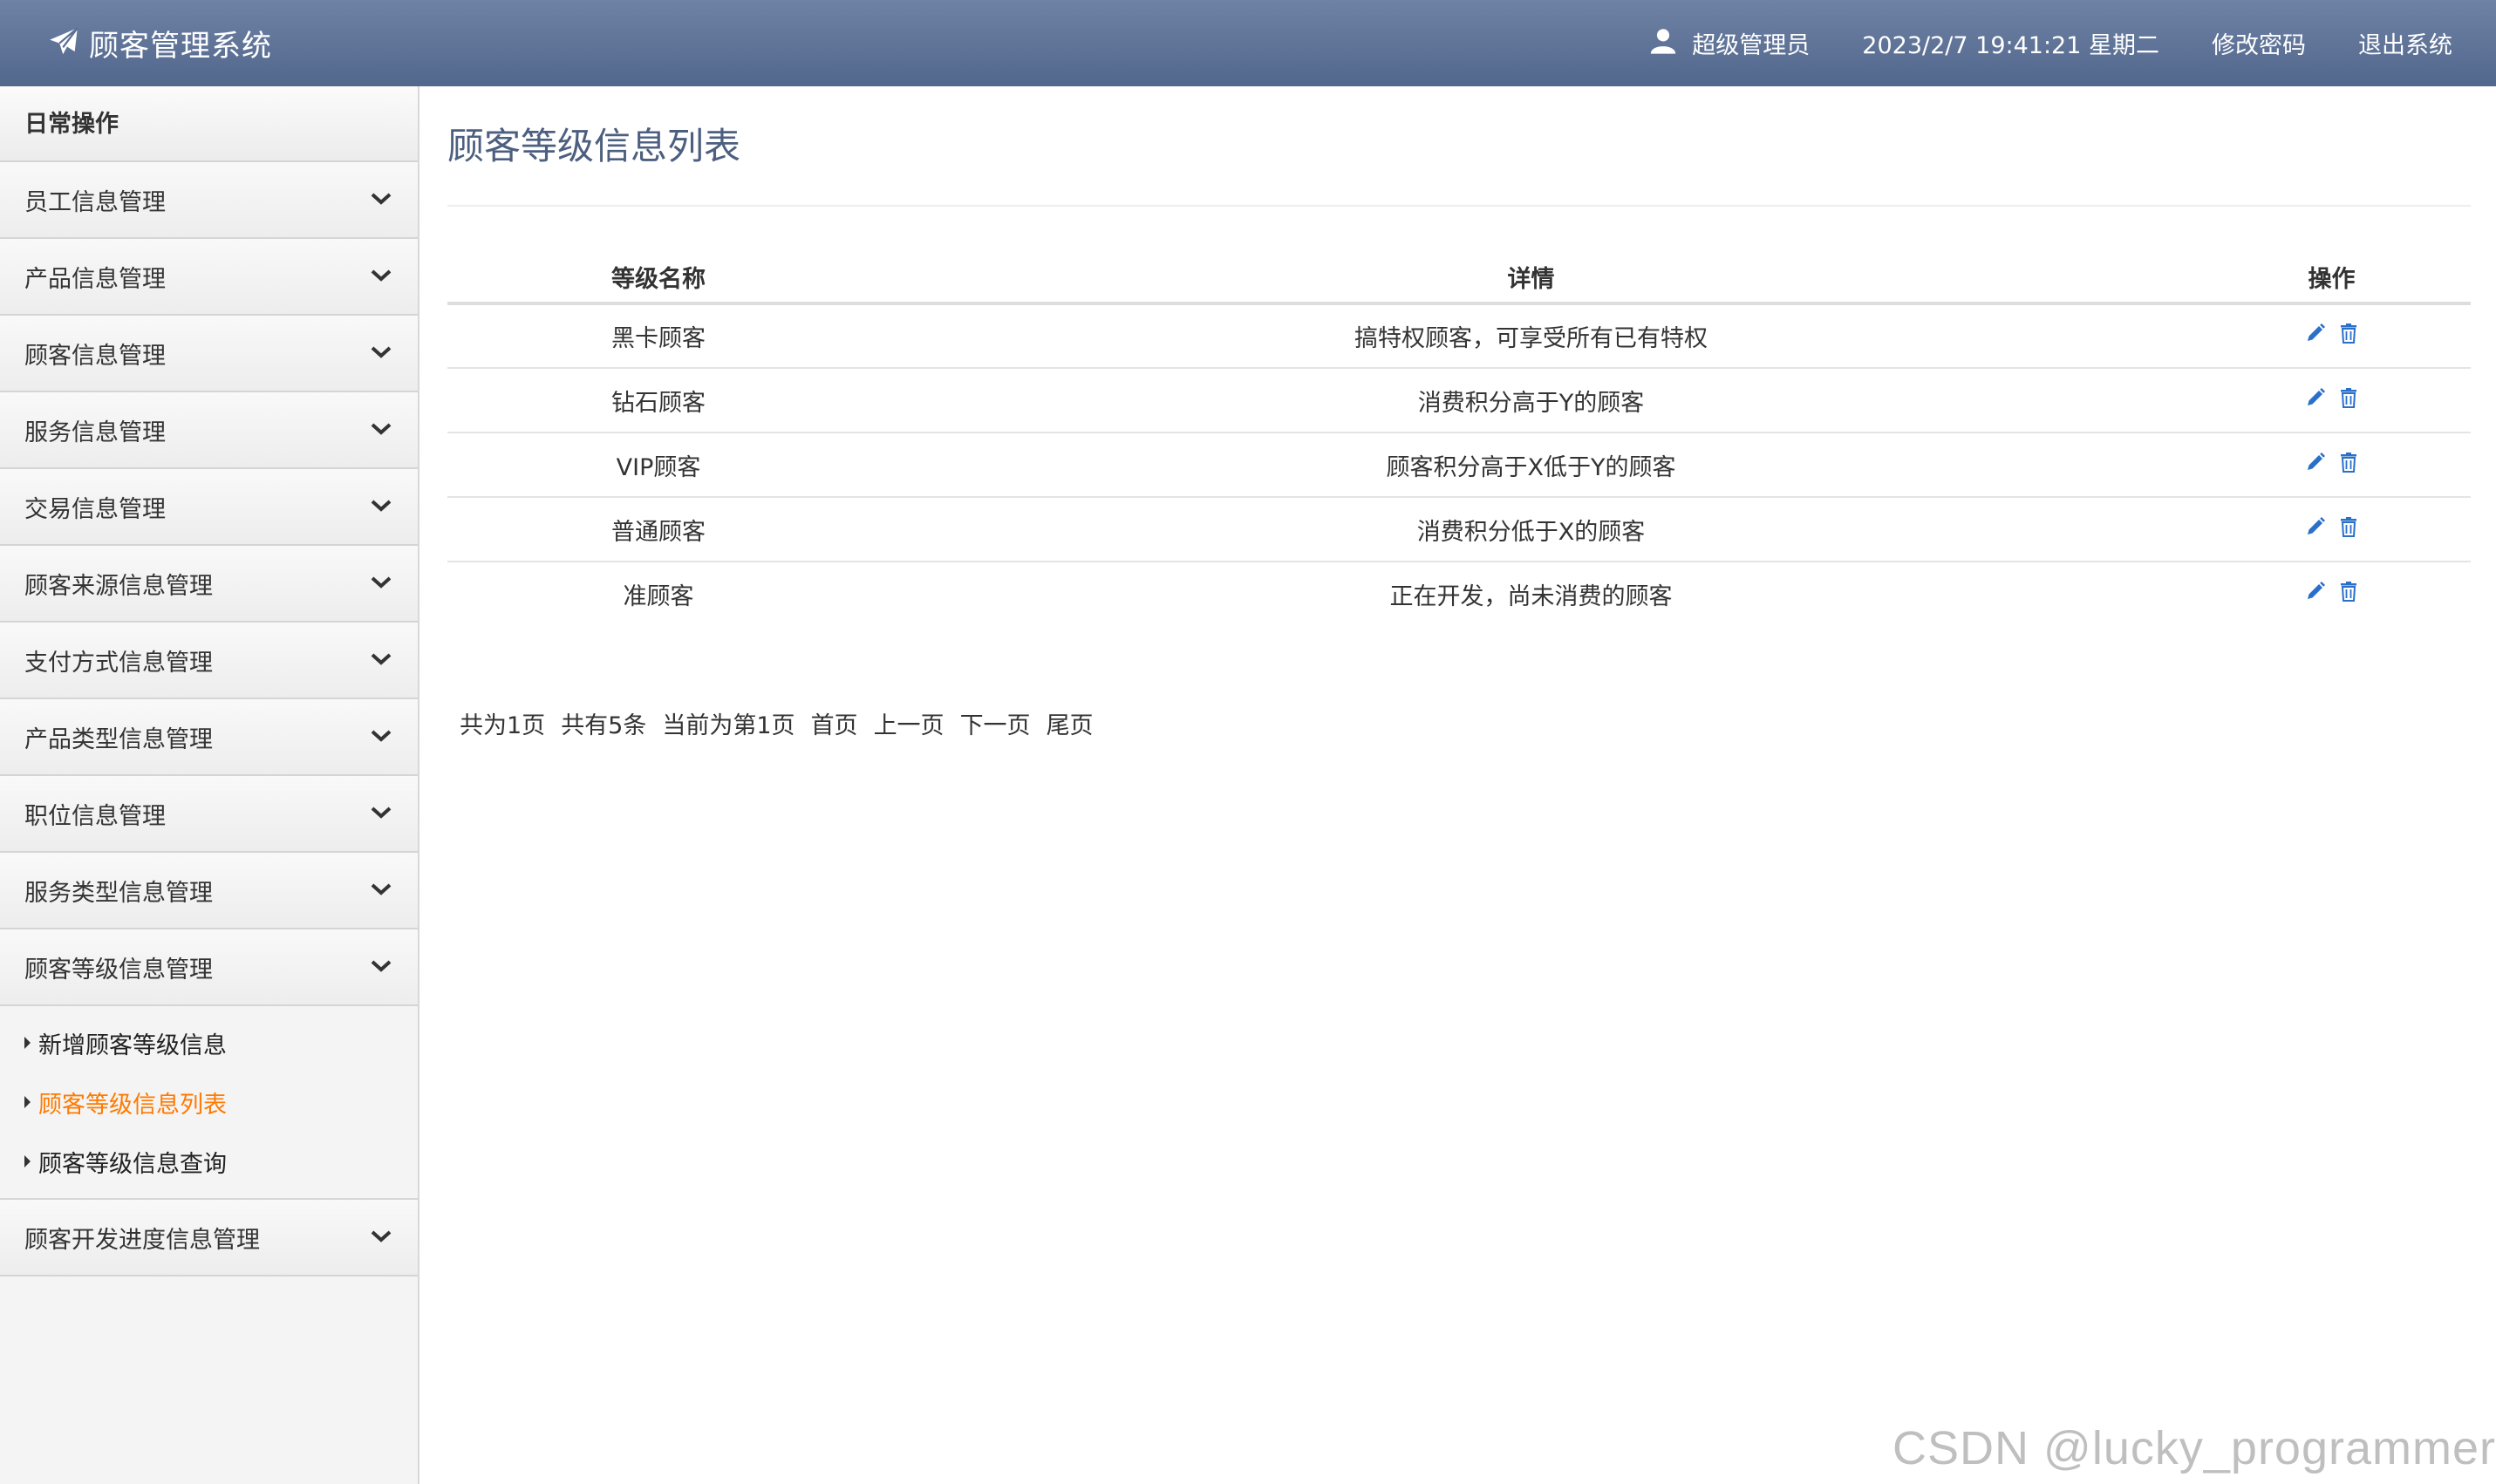 The height and width of the screenshot is (1484, 2496). What do you see at coordinates (132, 1045) in the screenshot?
I see `submenu-label: 新增顾客等级信息` at bounding box center [132, 1045].